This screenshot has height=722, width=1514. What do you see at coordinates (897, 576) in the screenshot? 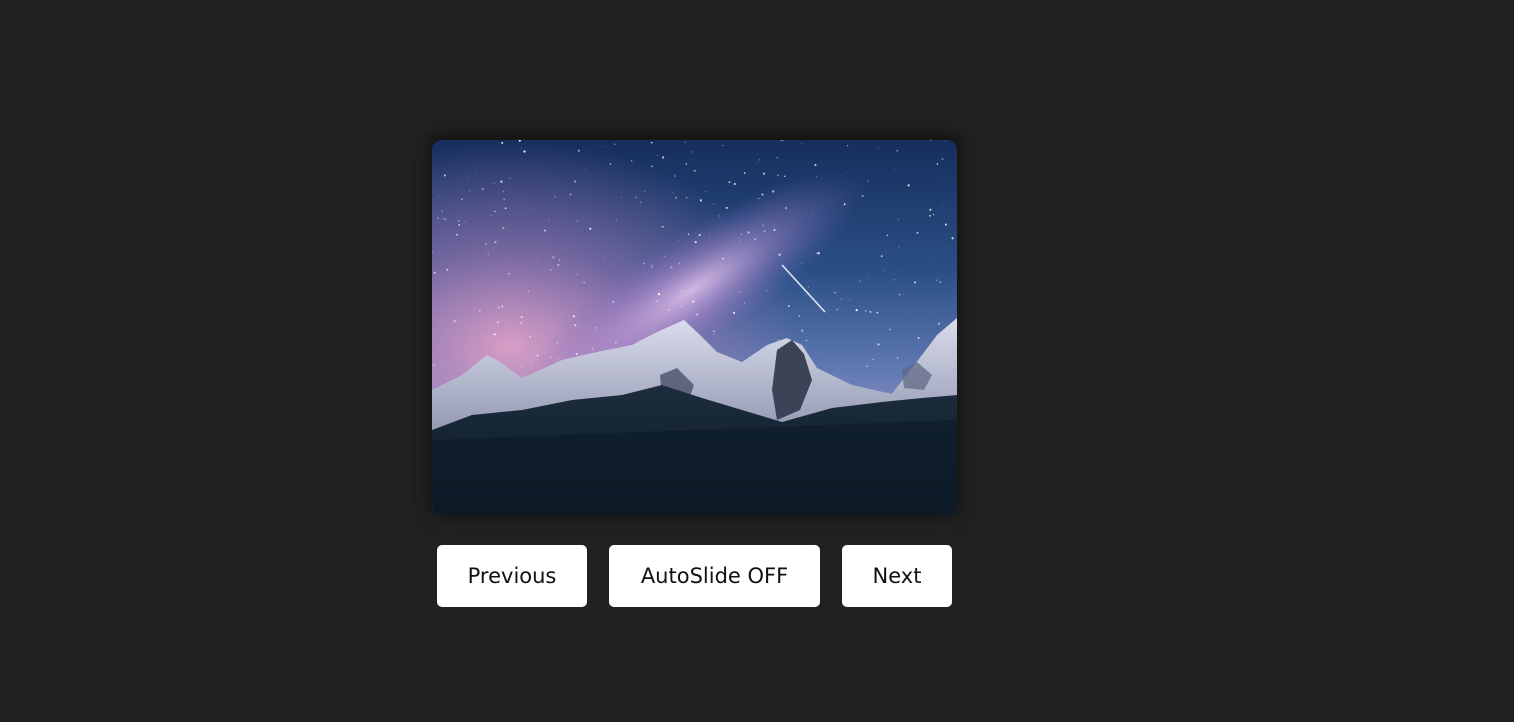
I see `next-button: Next` at bounding box center [897, 576].